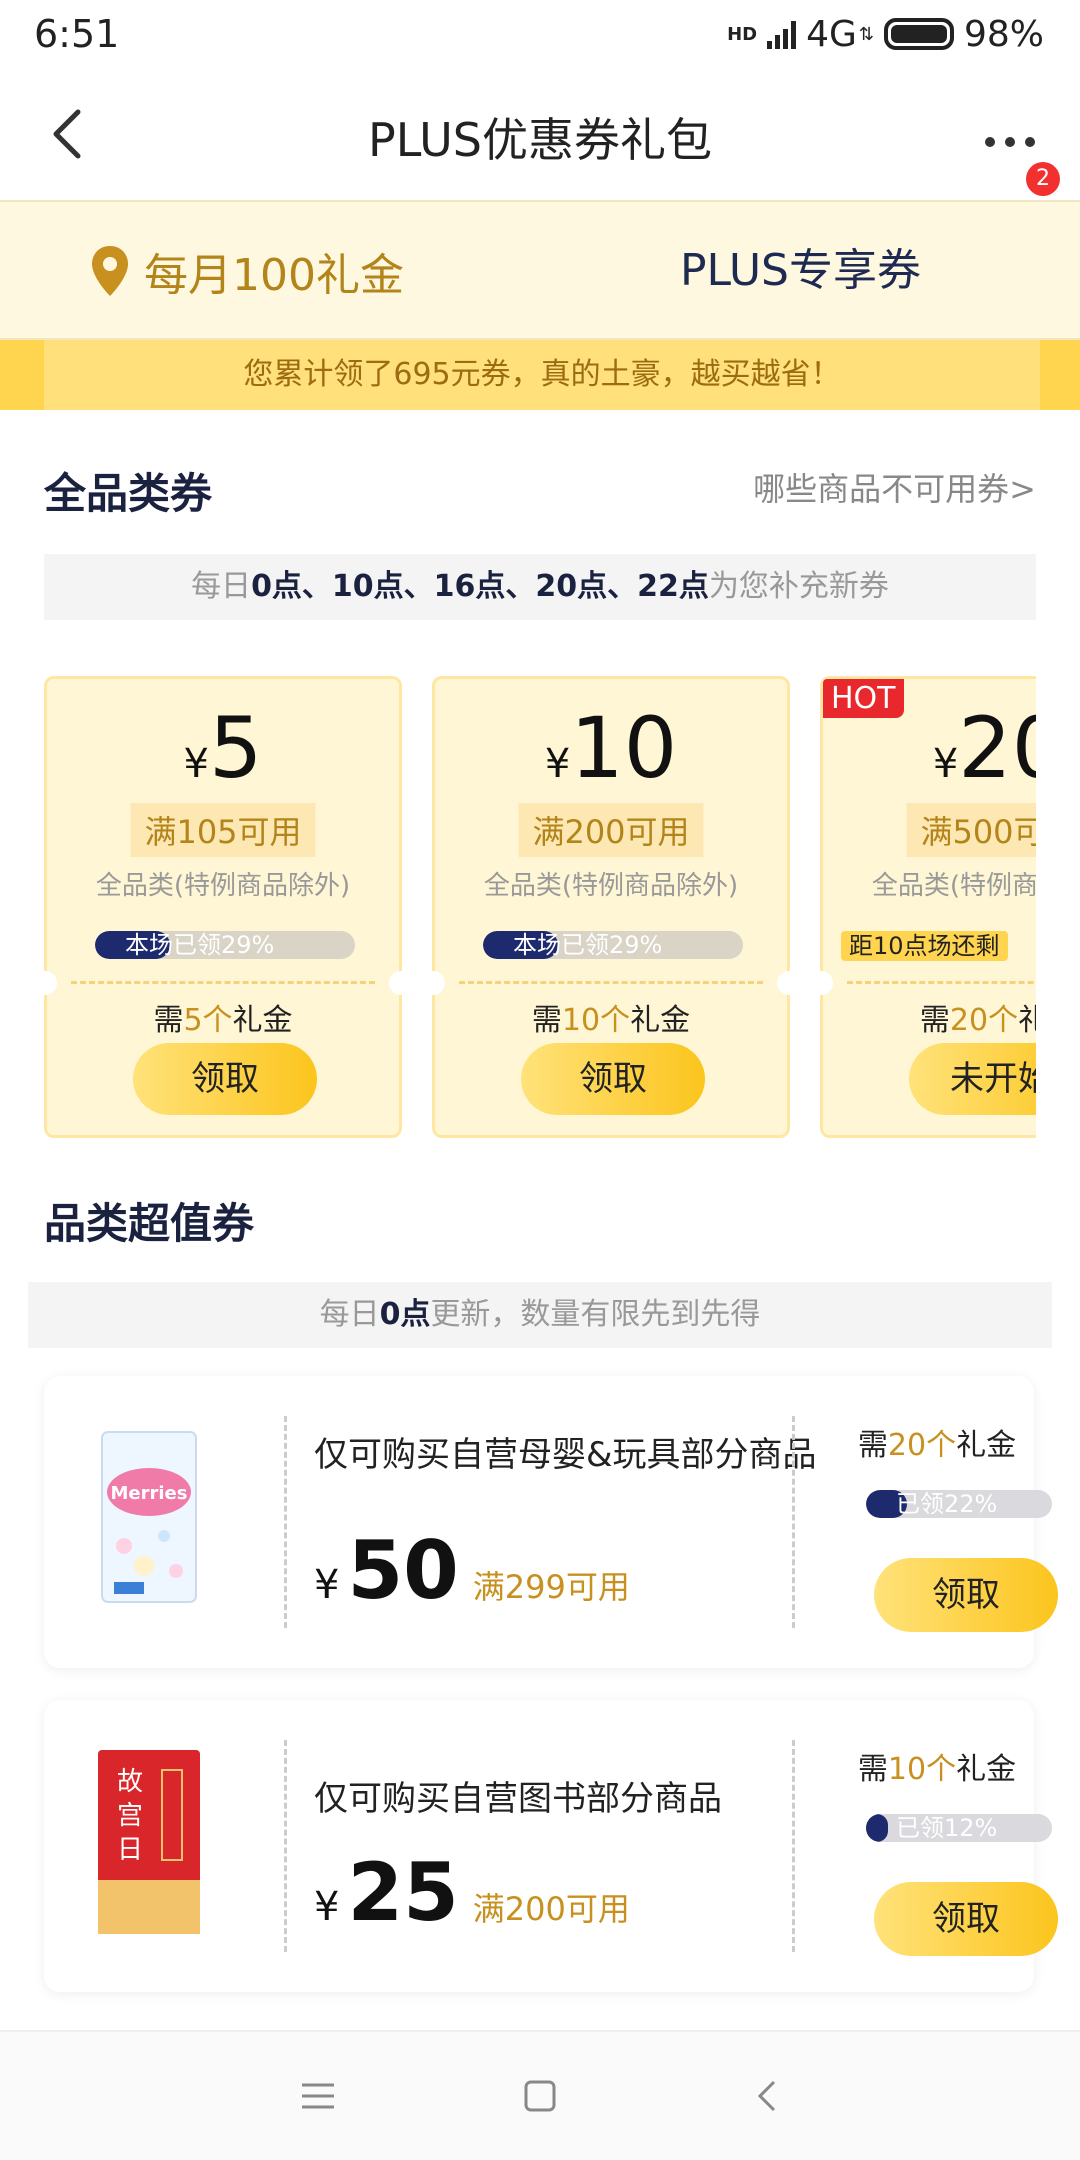 The image size is (1080, 2160). Describe the element at coordinates (782, 34) in the screenshot. I see `signal-icon` at that location.